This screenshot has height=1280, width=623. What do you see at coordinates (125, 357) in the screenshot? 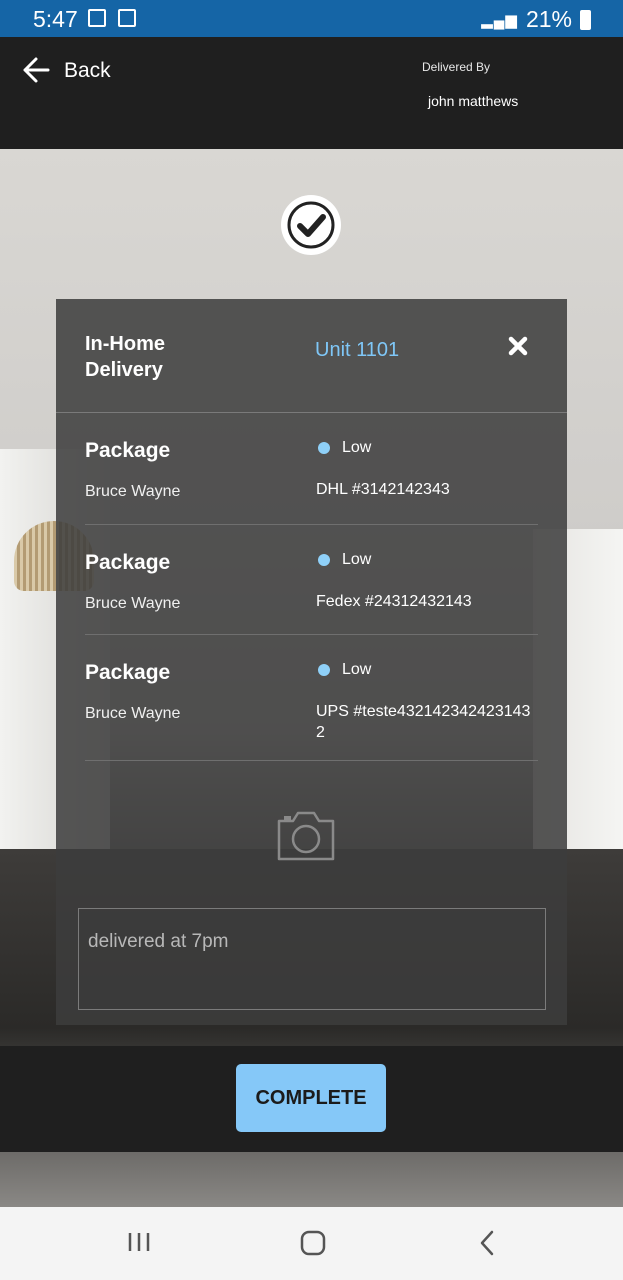
I see `delivery-type: In-Home Delivery` at bounding box center [125, 357].